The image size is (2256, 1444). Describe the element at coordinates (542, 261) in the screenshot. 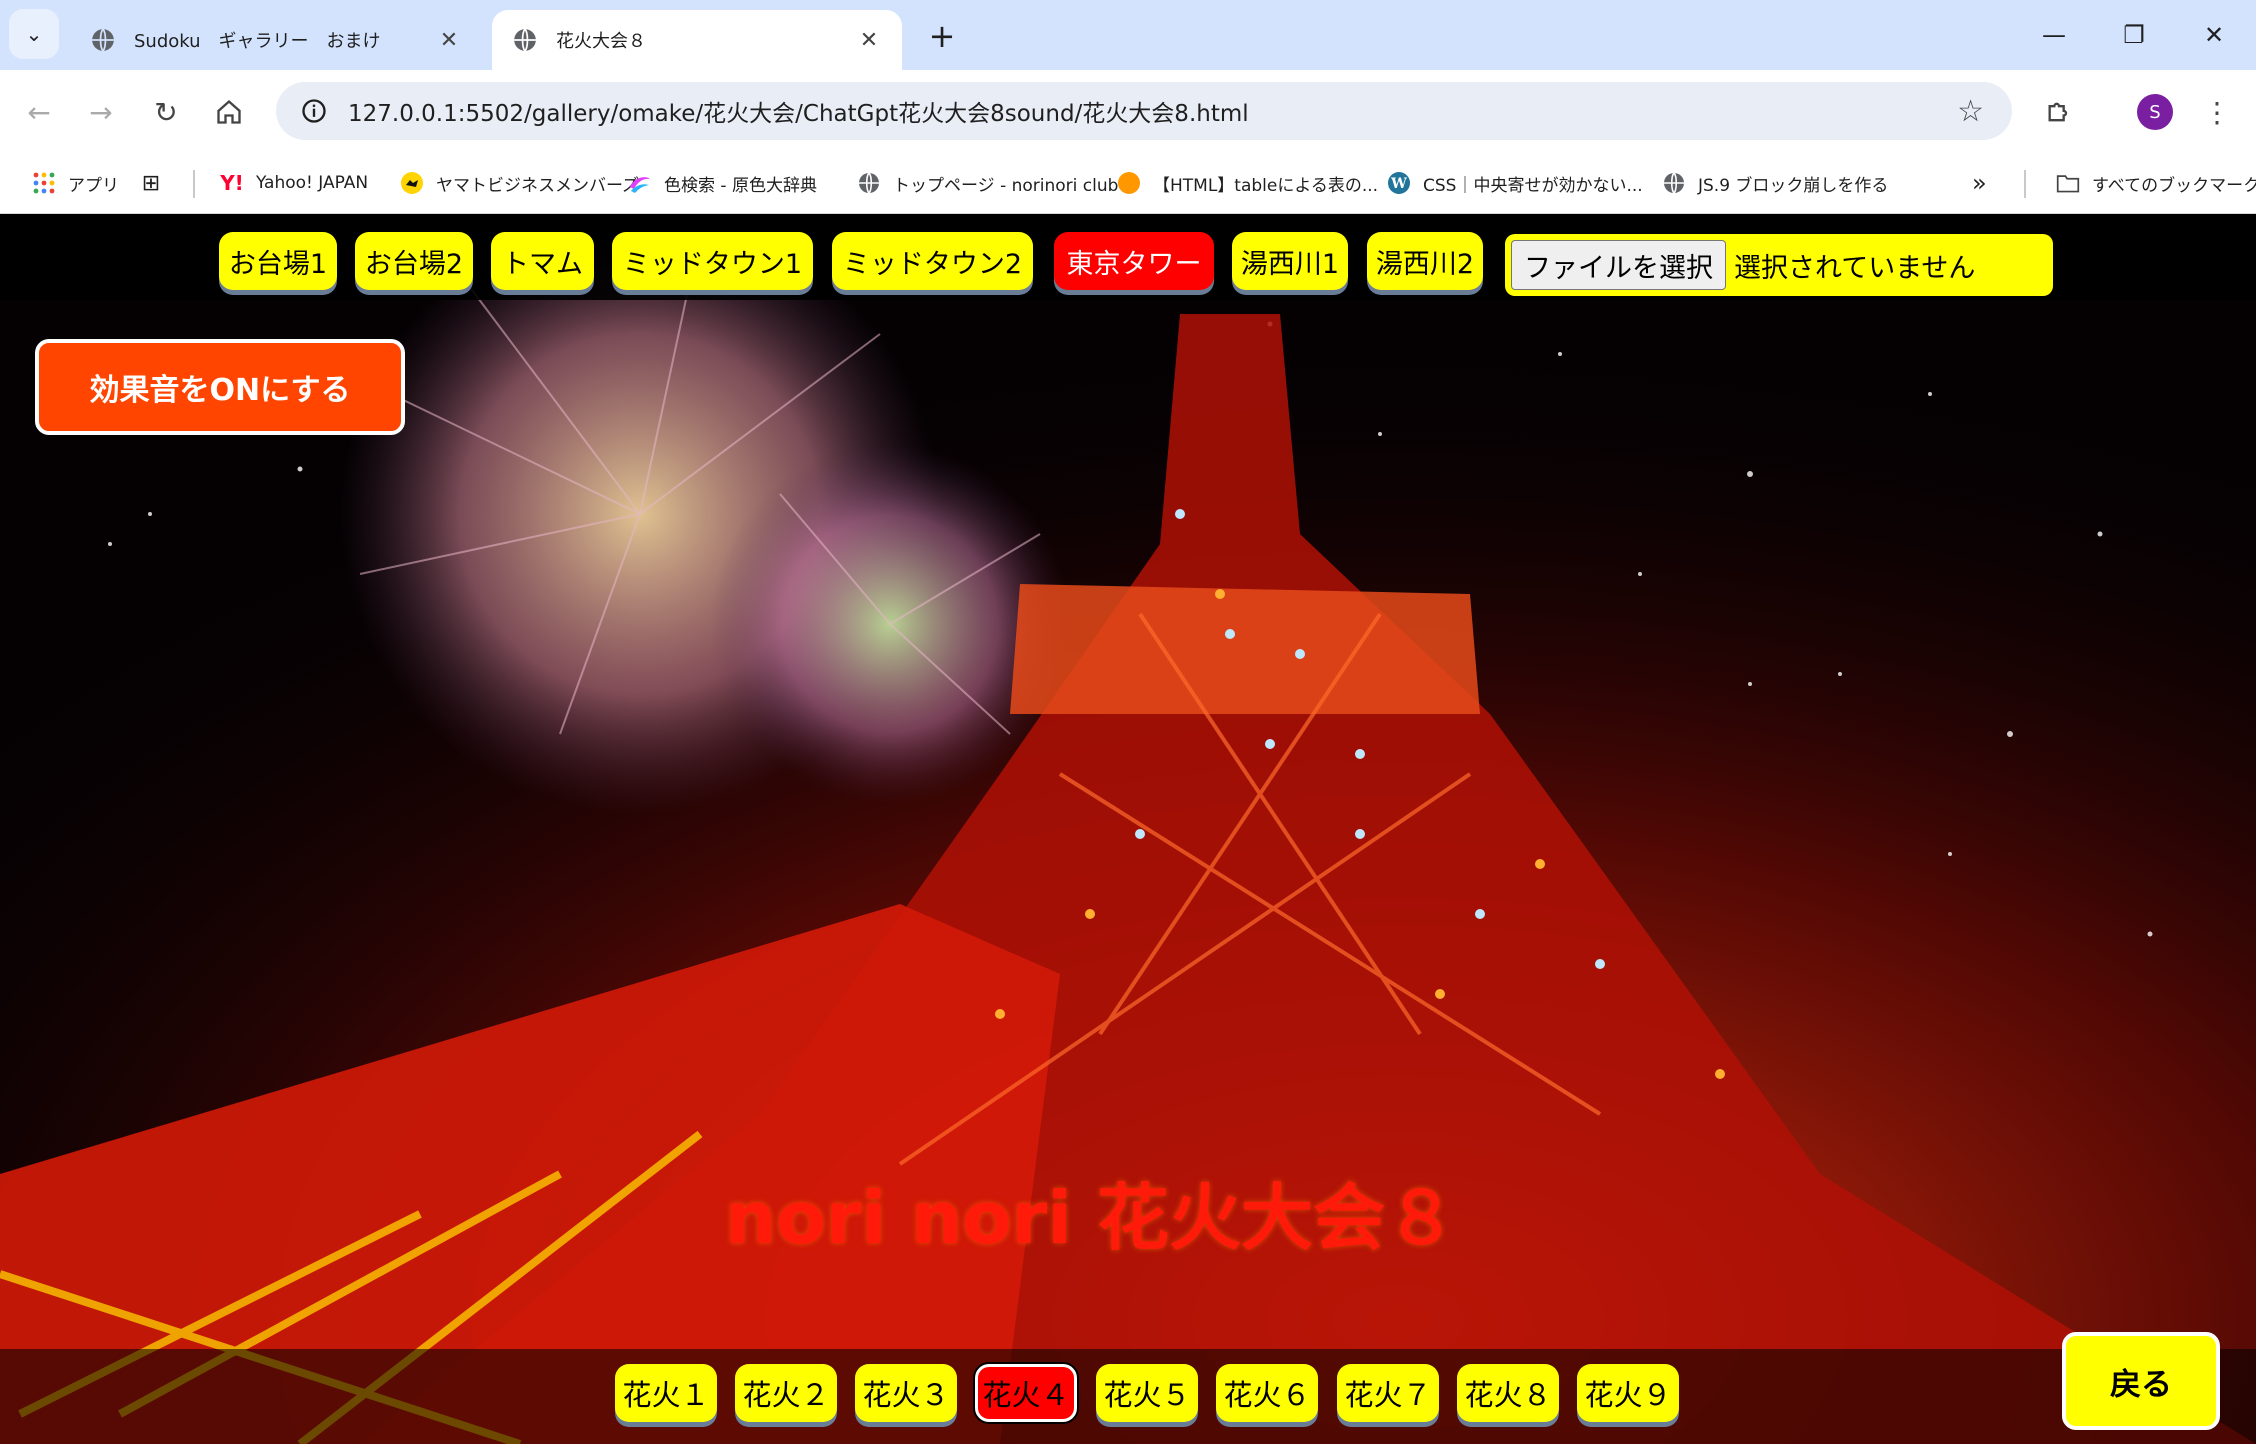

I see `venue-button-tomamu: トマム` at that location.